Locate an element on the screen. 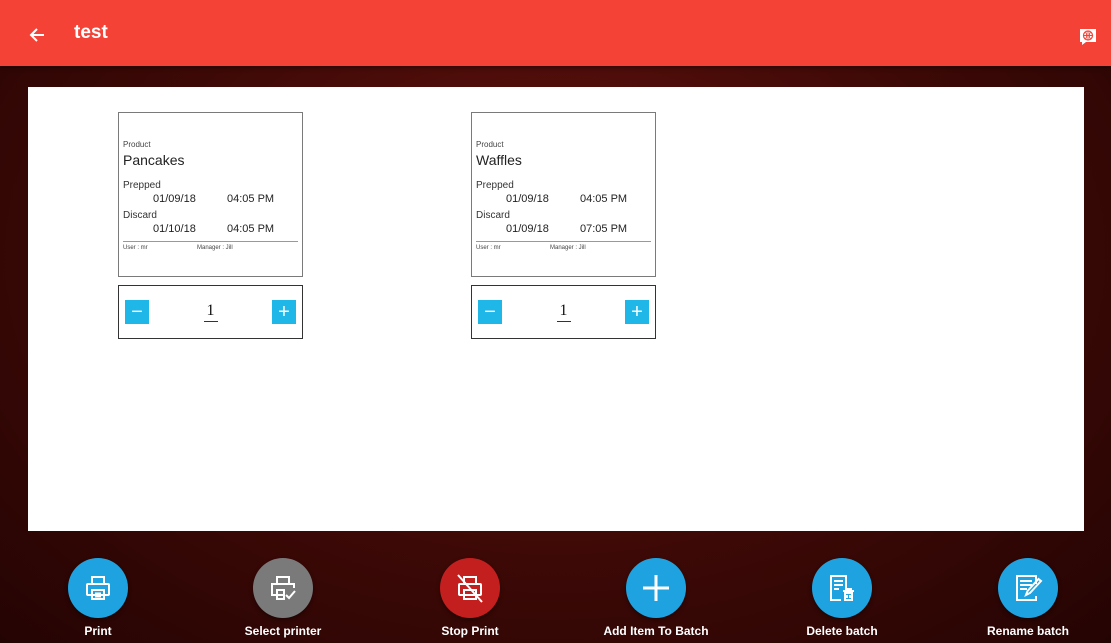 This screenshot has height=643, width=1111. product-name: Waffles is located at coordinates (499, 160).